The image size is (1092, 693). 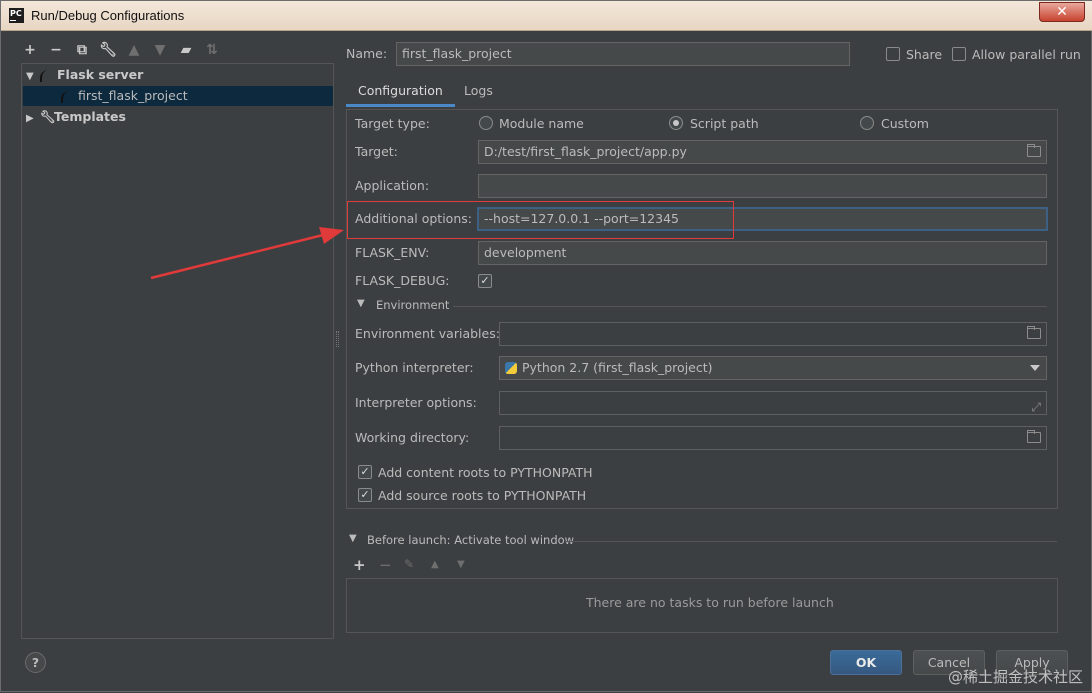 What do you see at coordinates (478, 93) in the screenshot?
I see `tab-logs: Logs` at bounding box center [478, 93].